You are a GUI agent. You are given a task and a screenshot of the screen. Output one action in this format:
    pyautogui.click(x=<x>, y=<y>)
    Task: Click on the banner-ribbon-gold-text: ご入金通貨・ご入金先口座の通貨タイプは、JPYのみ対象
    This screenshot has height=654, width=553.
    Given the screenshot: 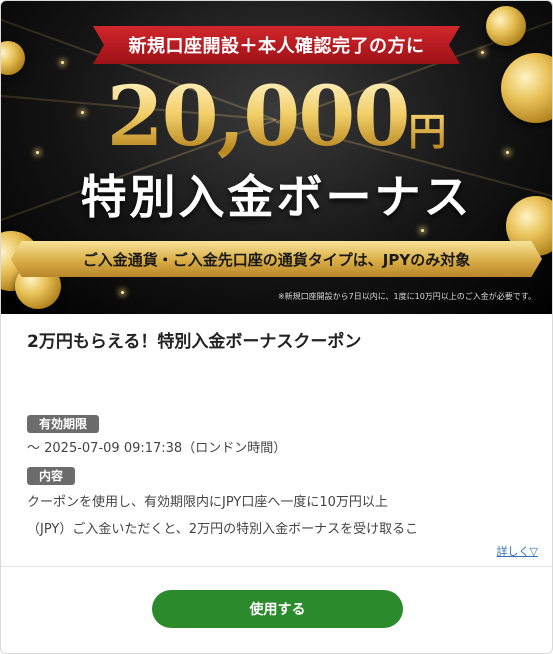 What is the action you would take?
    pyautogui.click(x=276, y=259)
    